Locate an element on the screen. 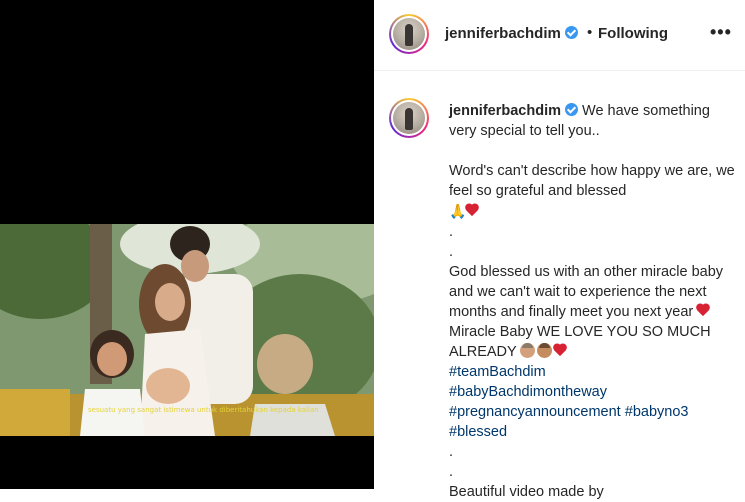  caption-username: jenniferbachdim is located at coordinates (505, 111).